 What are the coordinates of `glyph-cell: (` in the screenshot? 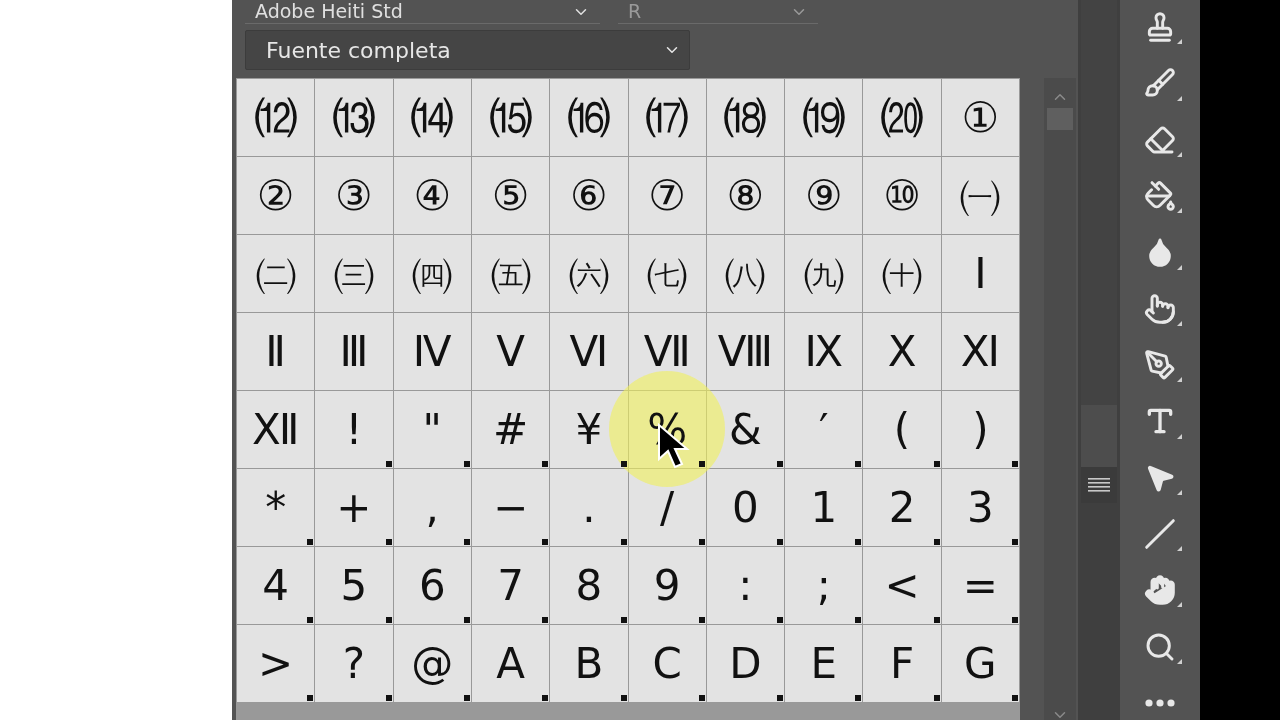 It's located at (902, 429).